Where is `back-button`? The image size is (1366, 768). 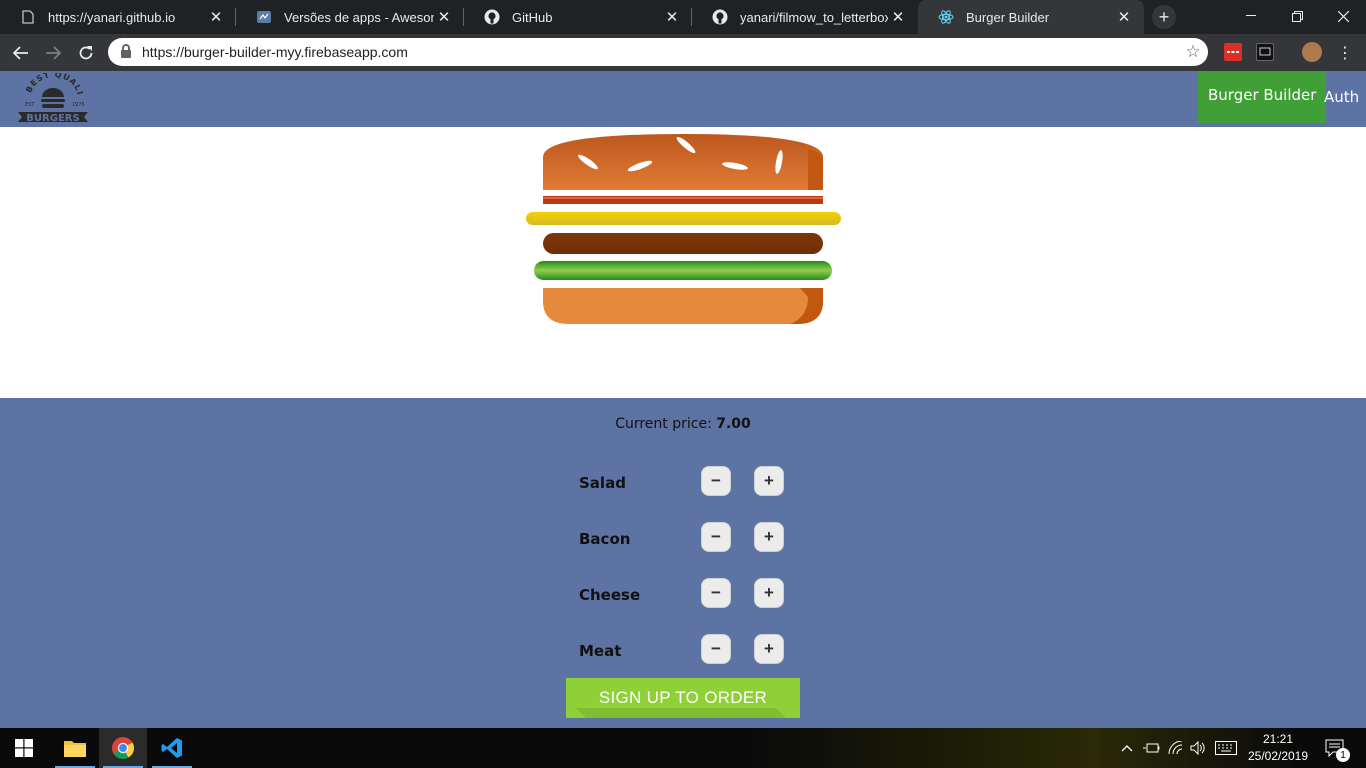 back-button is located at coordinates (21, 53).